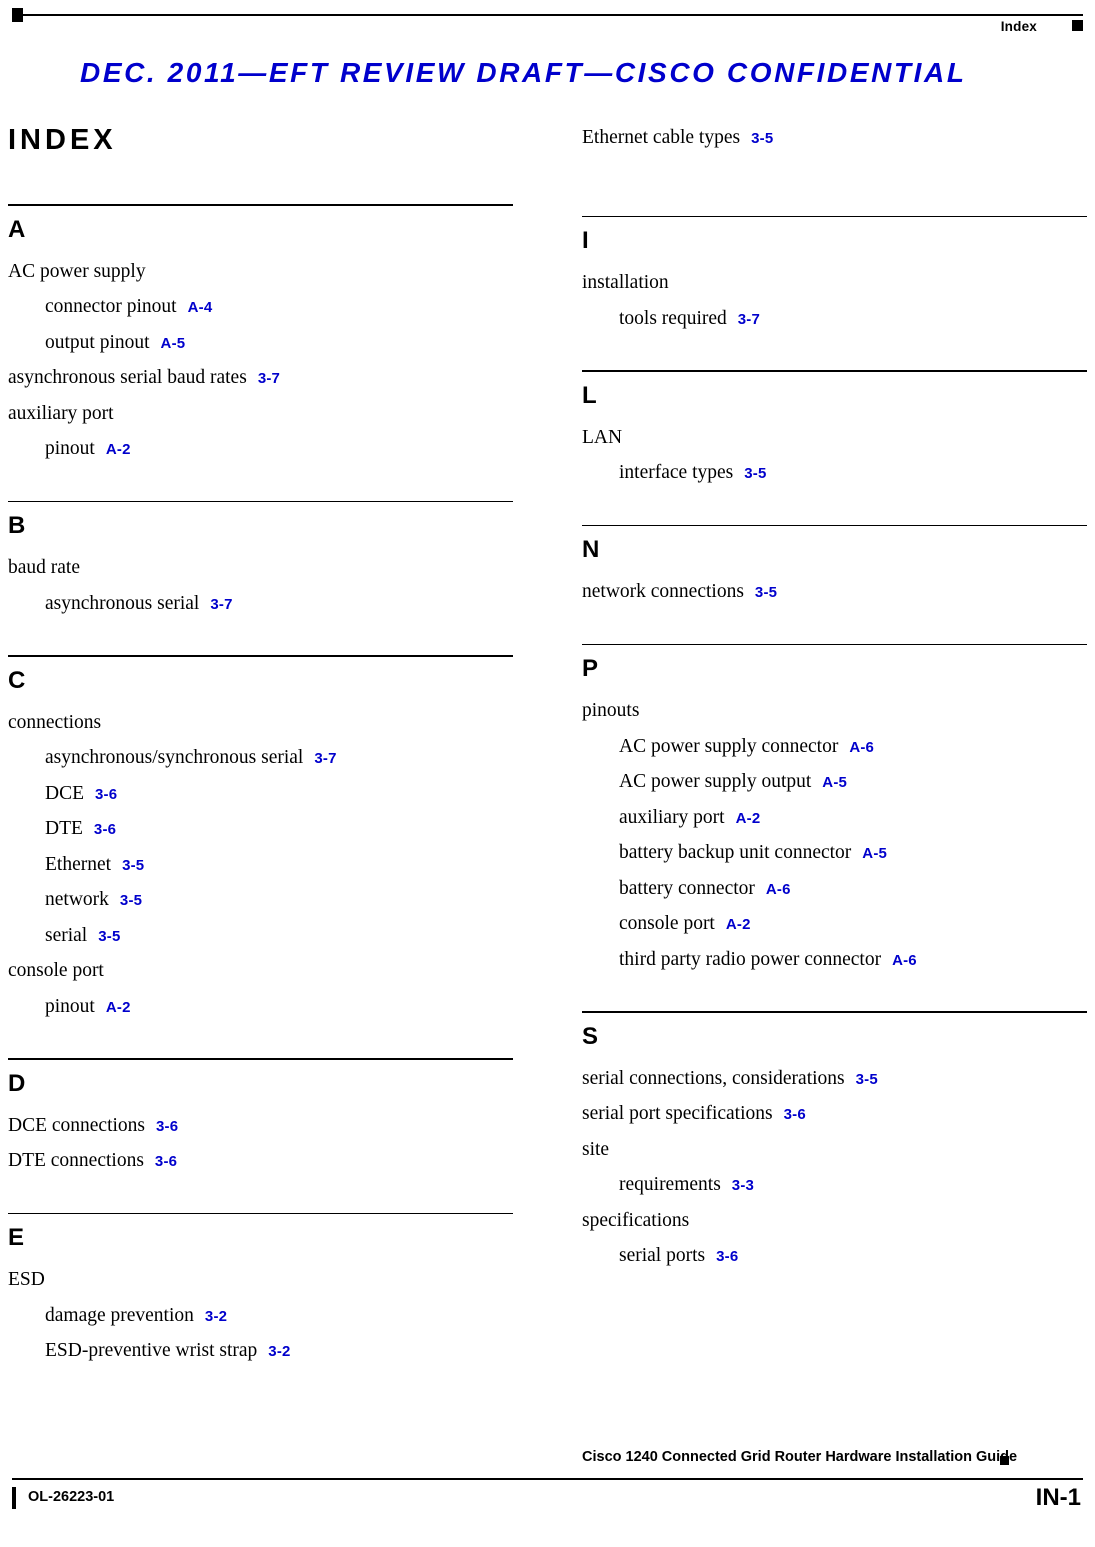 The width and height of the screenshot is (1095, 1547). What do you see at coordinates (97, 342) in the screenshot?
I see `index-entry-text: output pinout` at bounding box center [97, 342].